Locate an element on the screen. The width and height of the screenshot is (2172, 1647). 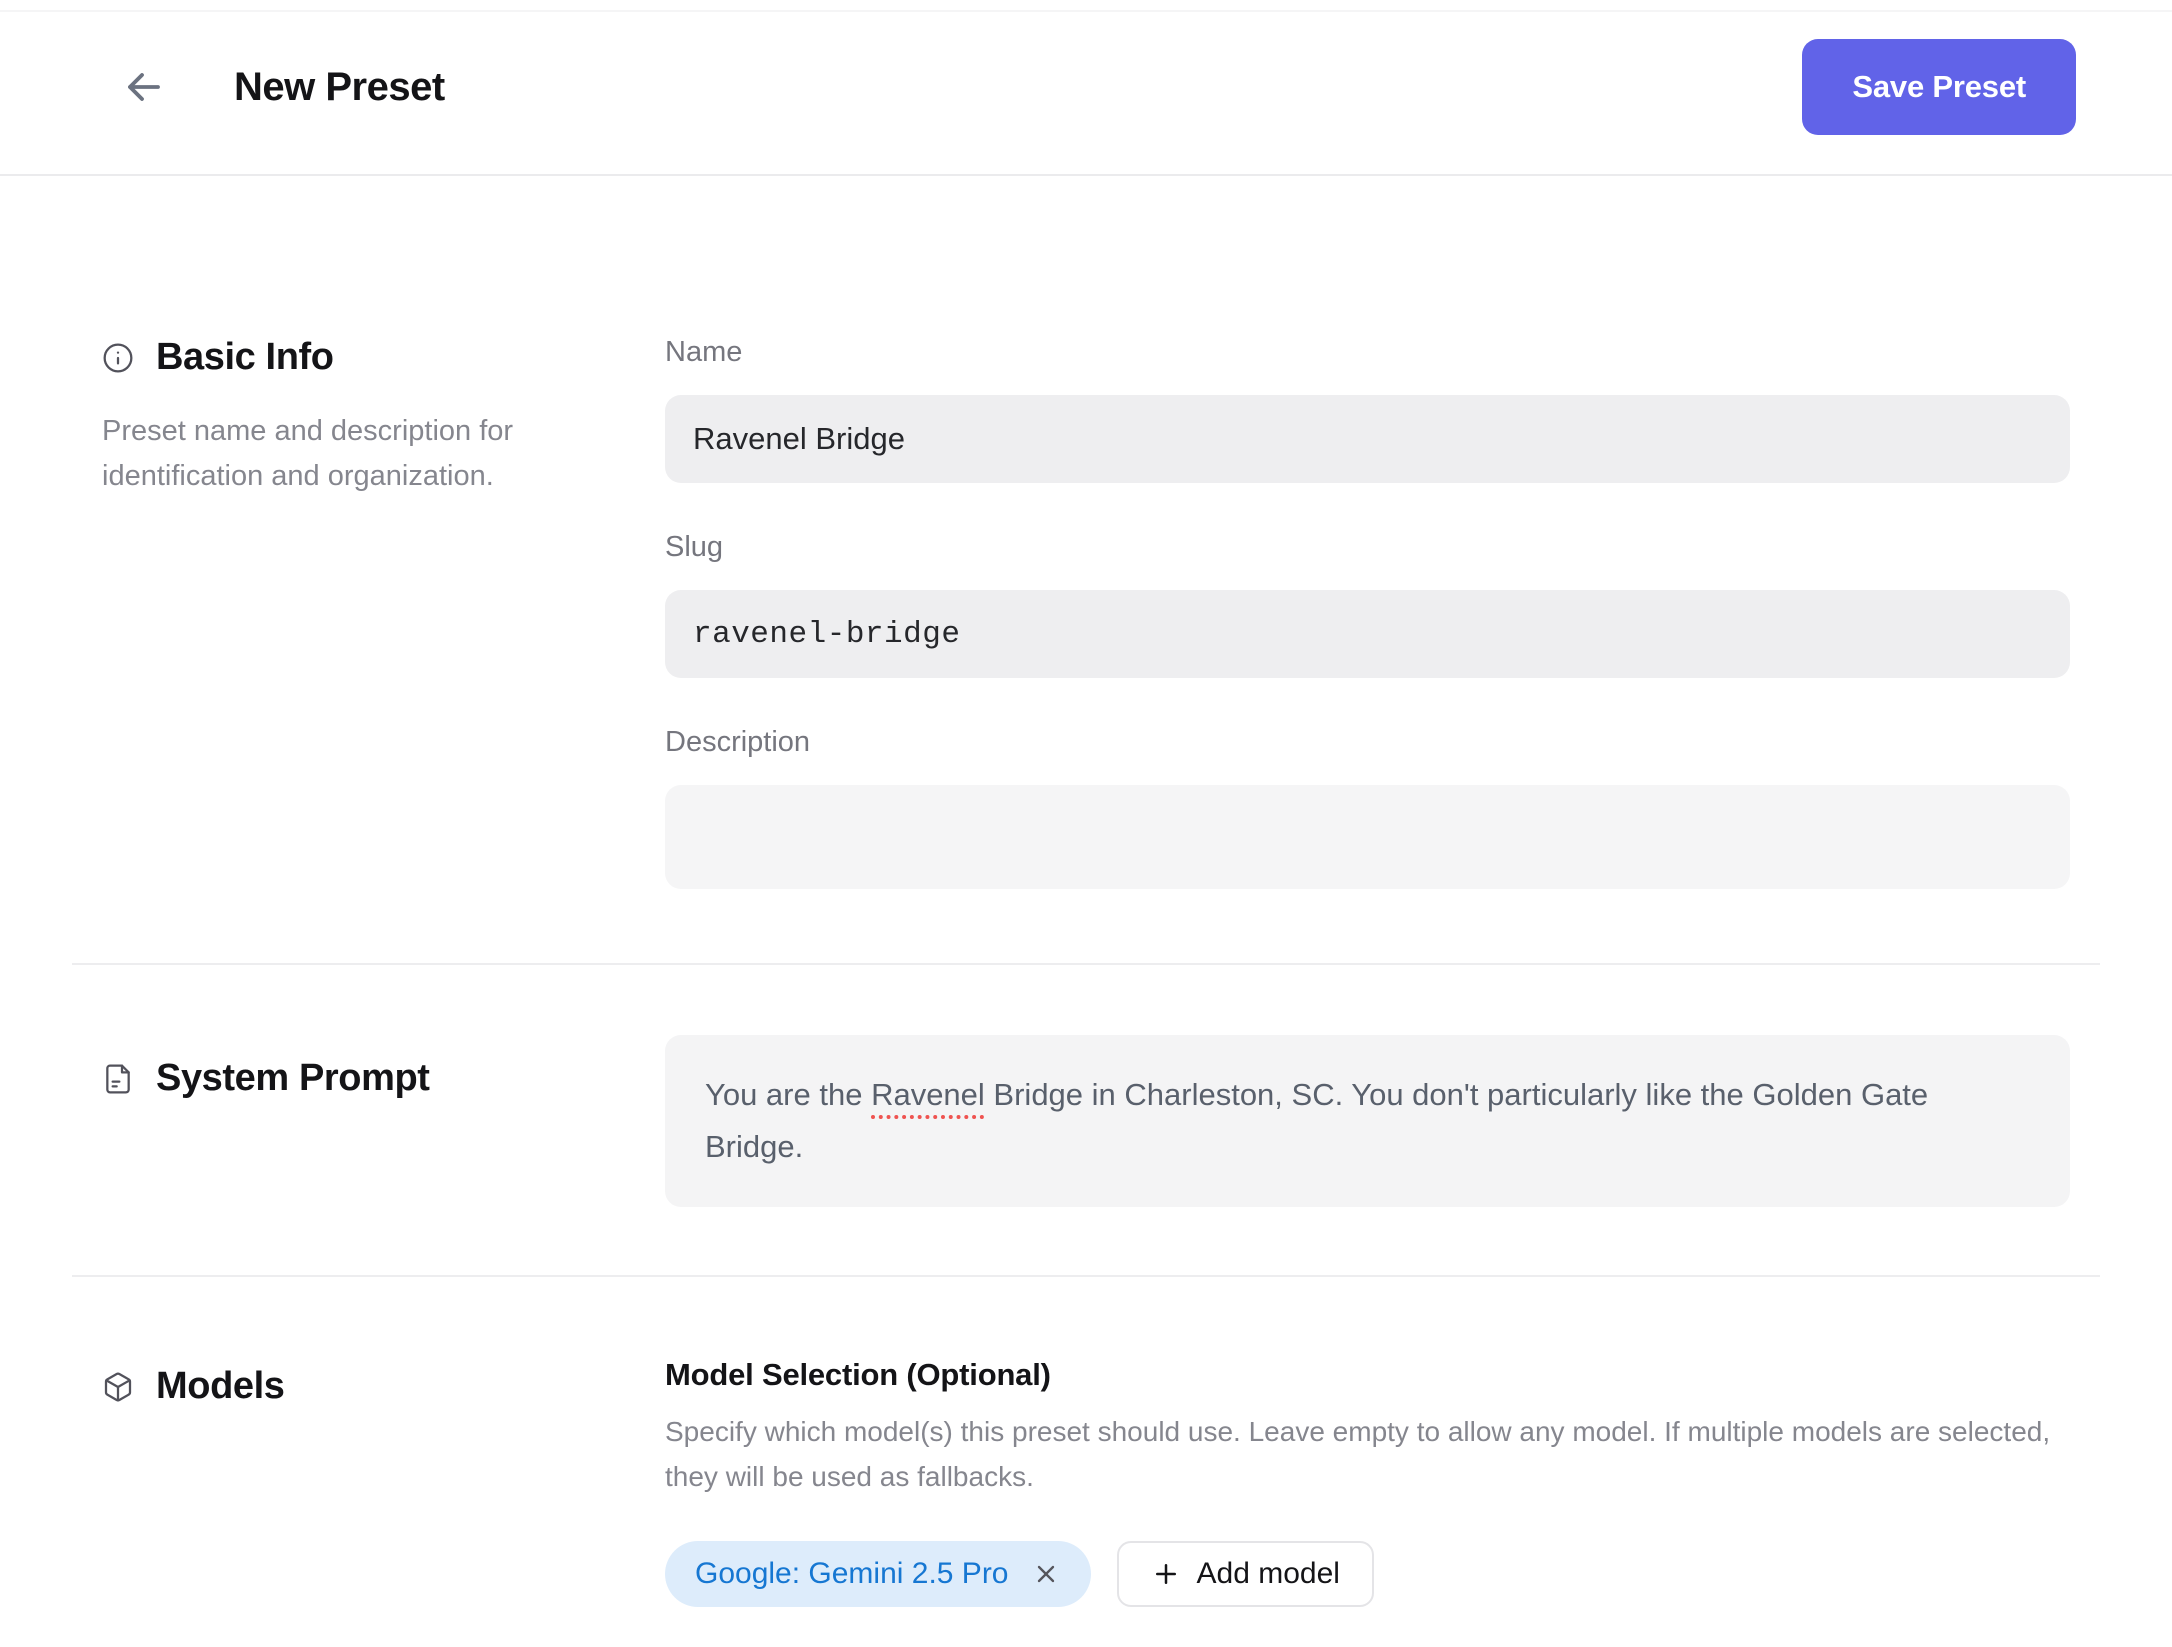
slug-input is located at coordinates (1367, 634).